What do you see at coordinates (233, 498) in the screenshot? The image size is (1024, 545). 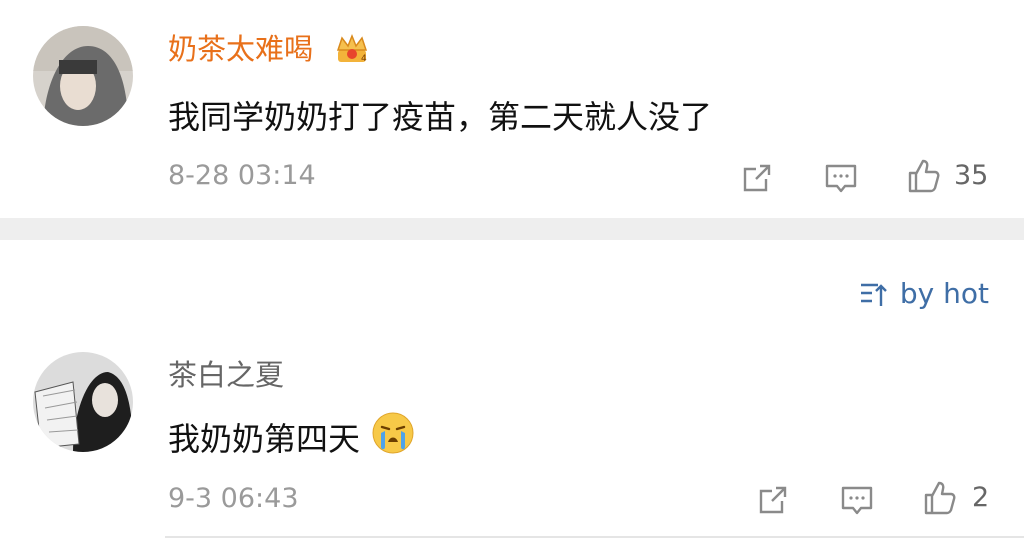 I see `timestamp: 9-3 06:43` at bounding box center [233, 498].